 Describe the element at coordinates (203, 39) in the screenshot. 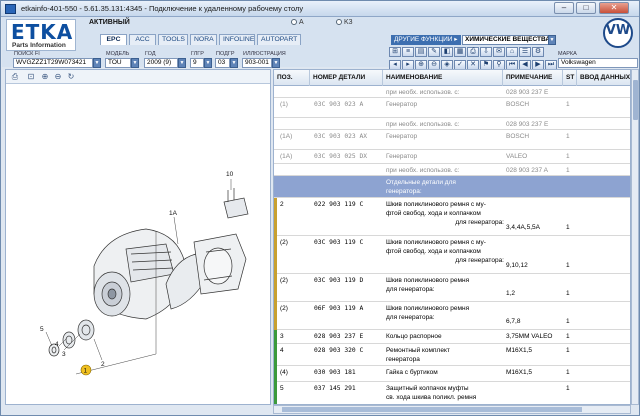

I see `tab-nora: NORA` at that location.